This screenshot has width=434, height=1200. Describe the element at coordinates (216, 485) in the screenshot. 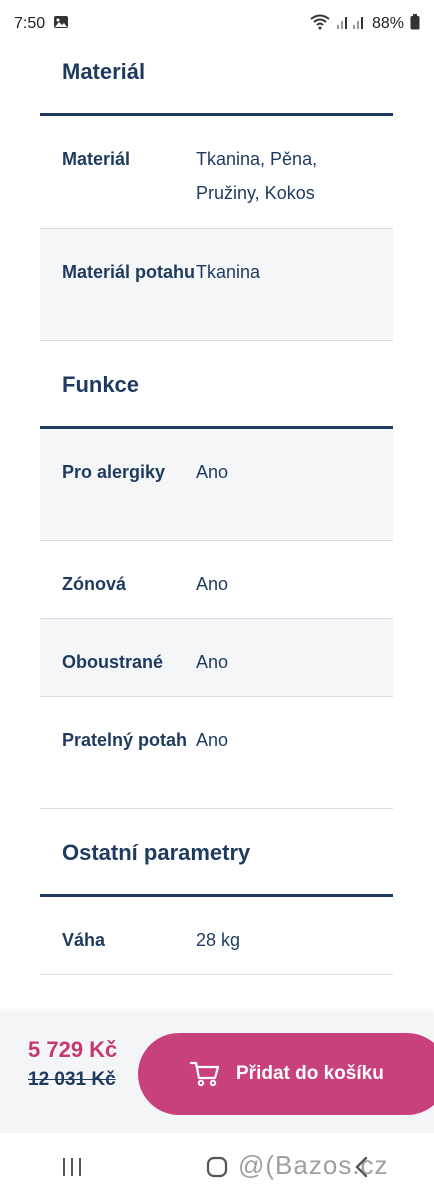

I see `table-row: Pro alergiky Ano` at that location.